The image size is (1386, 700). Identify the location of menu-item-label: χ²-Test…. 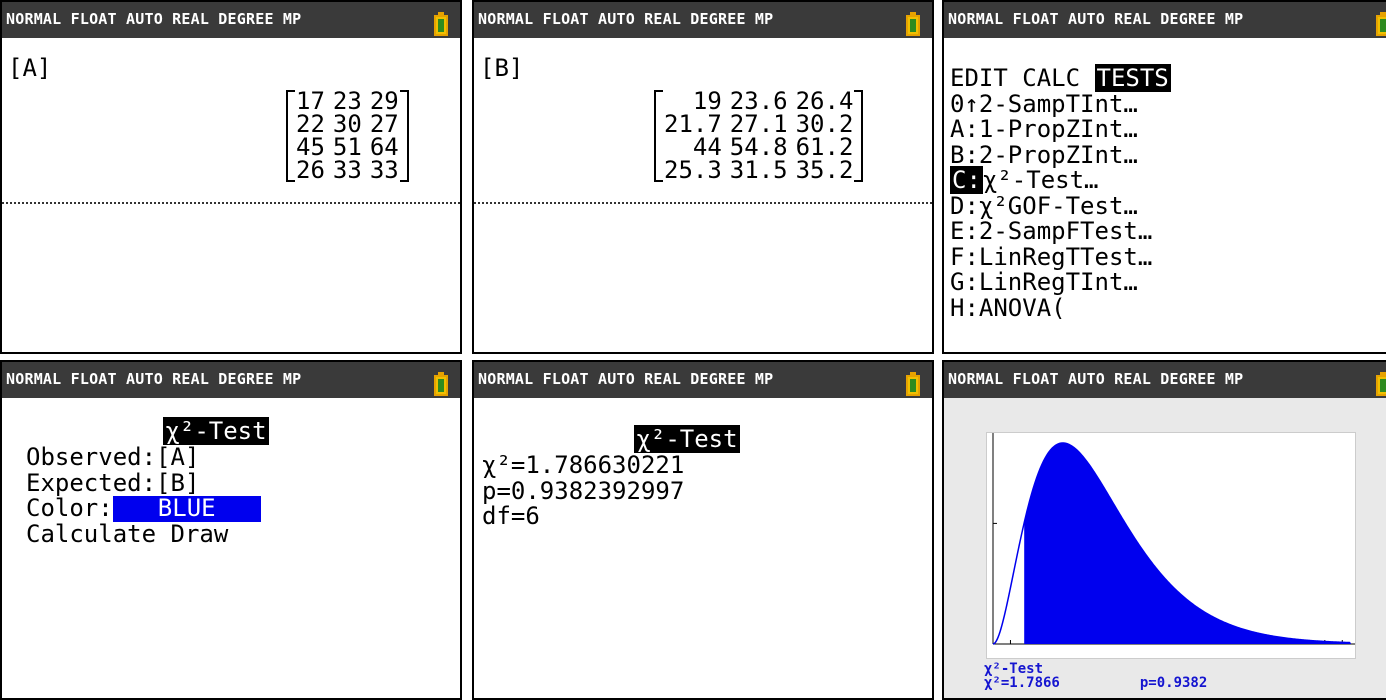
(1040, 180).